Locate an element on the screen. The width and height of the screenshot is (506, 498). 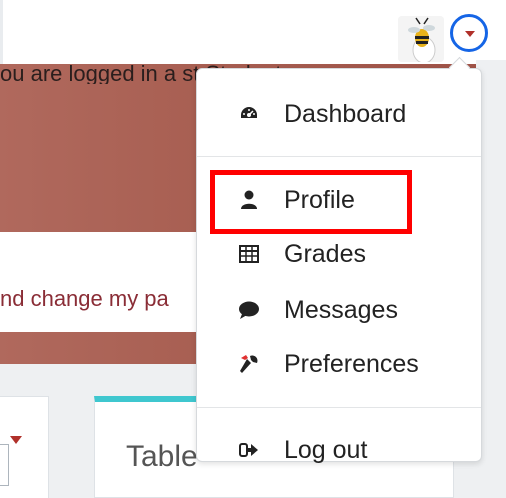
menu-item-logout: Log out is located at coordinates (340, 450).